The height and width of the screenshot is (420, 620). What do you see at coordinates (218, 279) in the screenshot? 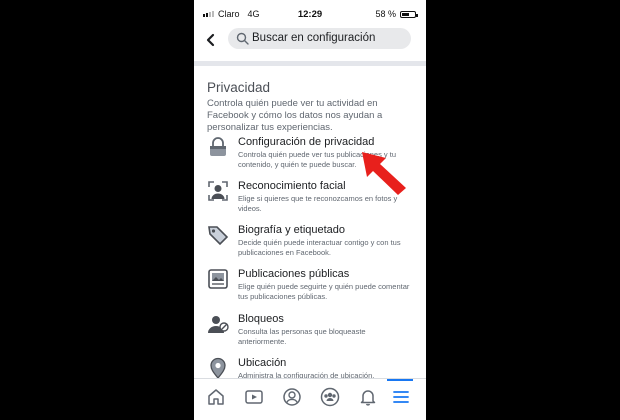
I see `public-posts-icon` at bounding box center [218, 279].